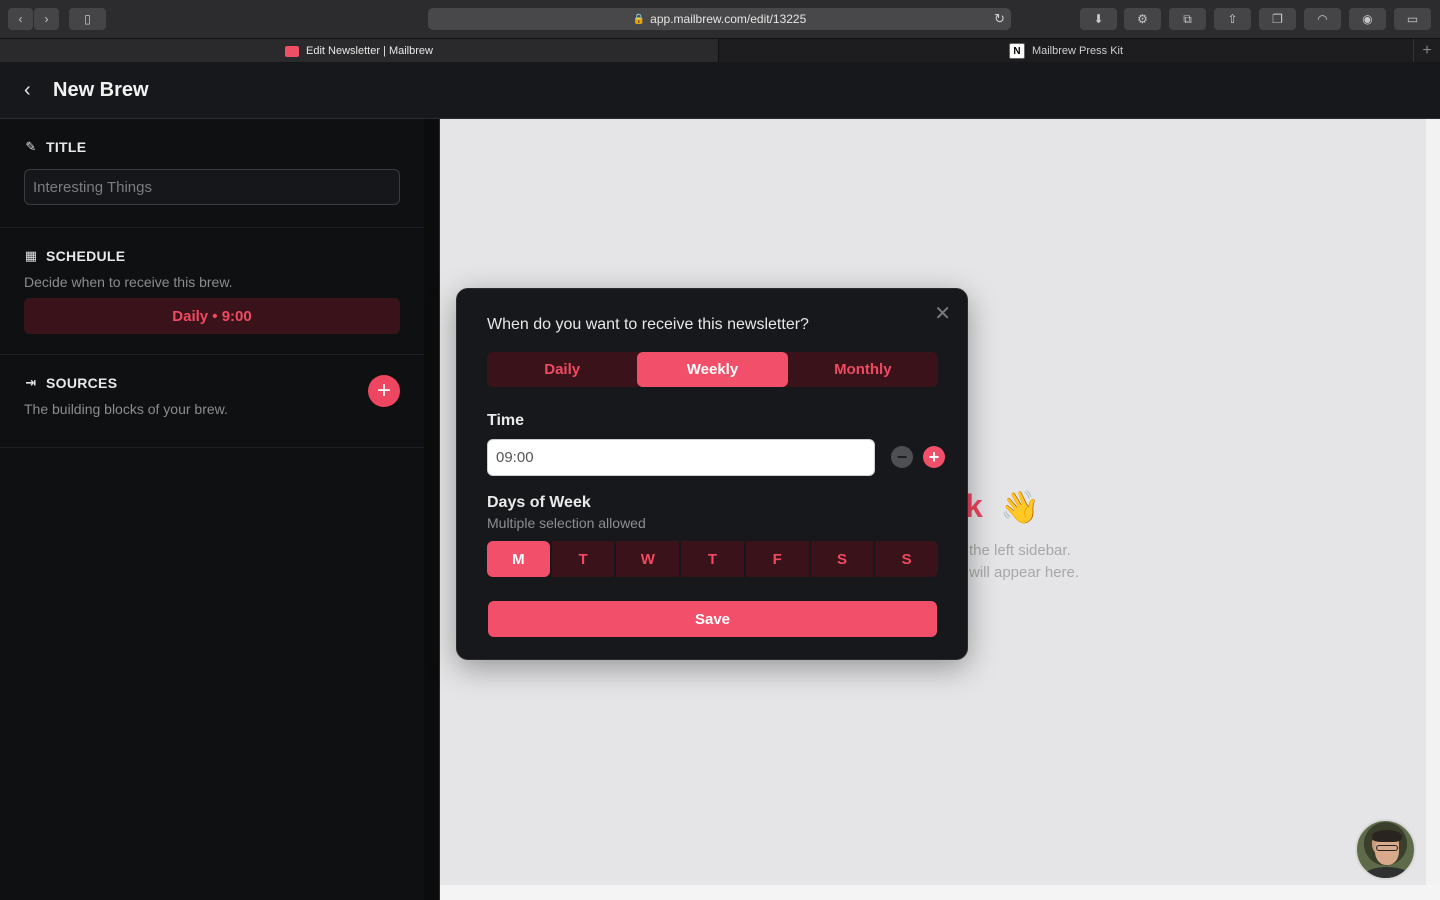  Describe the element at coordinates (1277, 19) in the screenshot. I see `tabs-overview-icon: ❐` at that location.